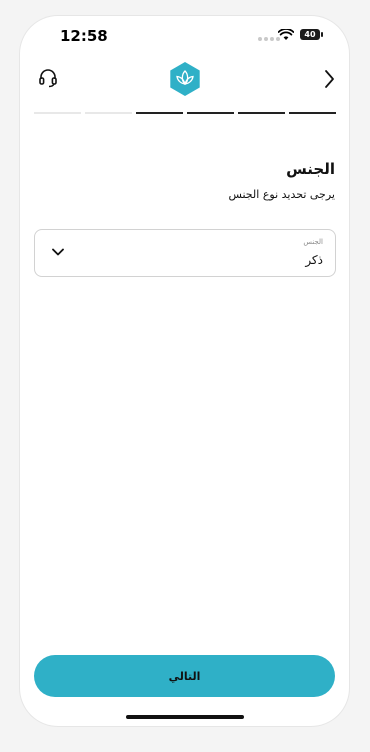 The width and height of the screenshot is (370, 752). I want to click on gender-select-label: الجنس, so click(313, 242).